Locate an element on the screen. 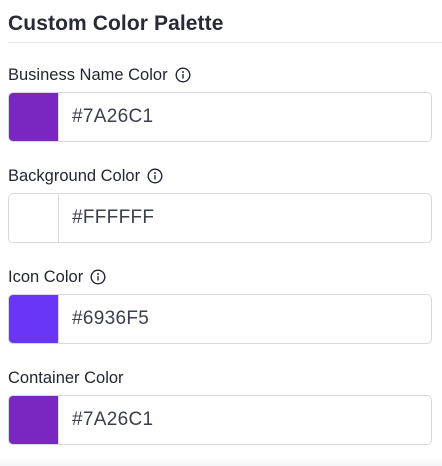 This screenshot has width=442, height=466. container-color-input-group is located at coordinates (220, 420).